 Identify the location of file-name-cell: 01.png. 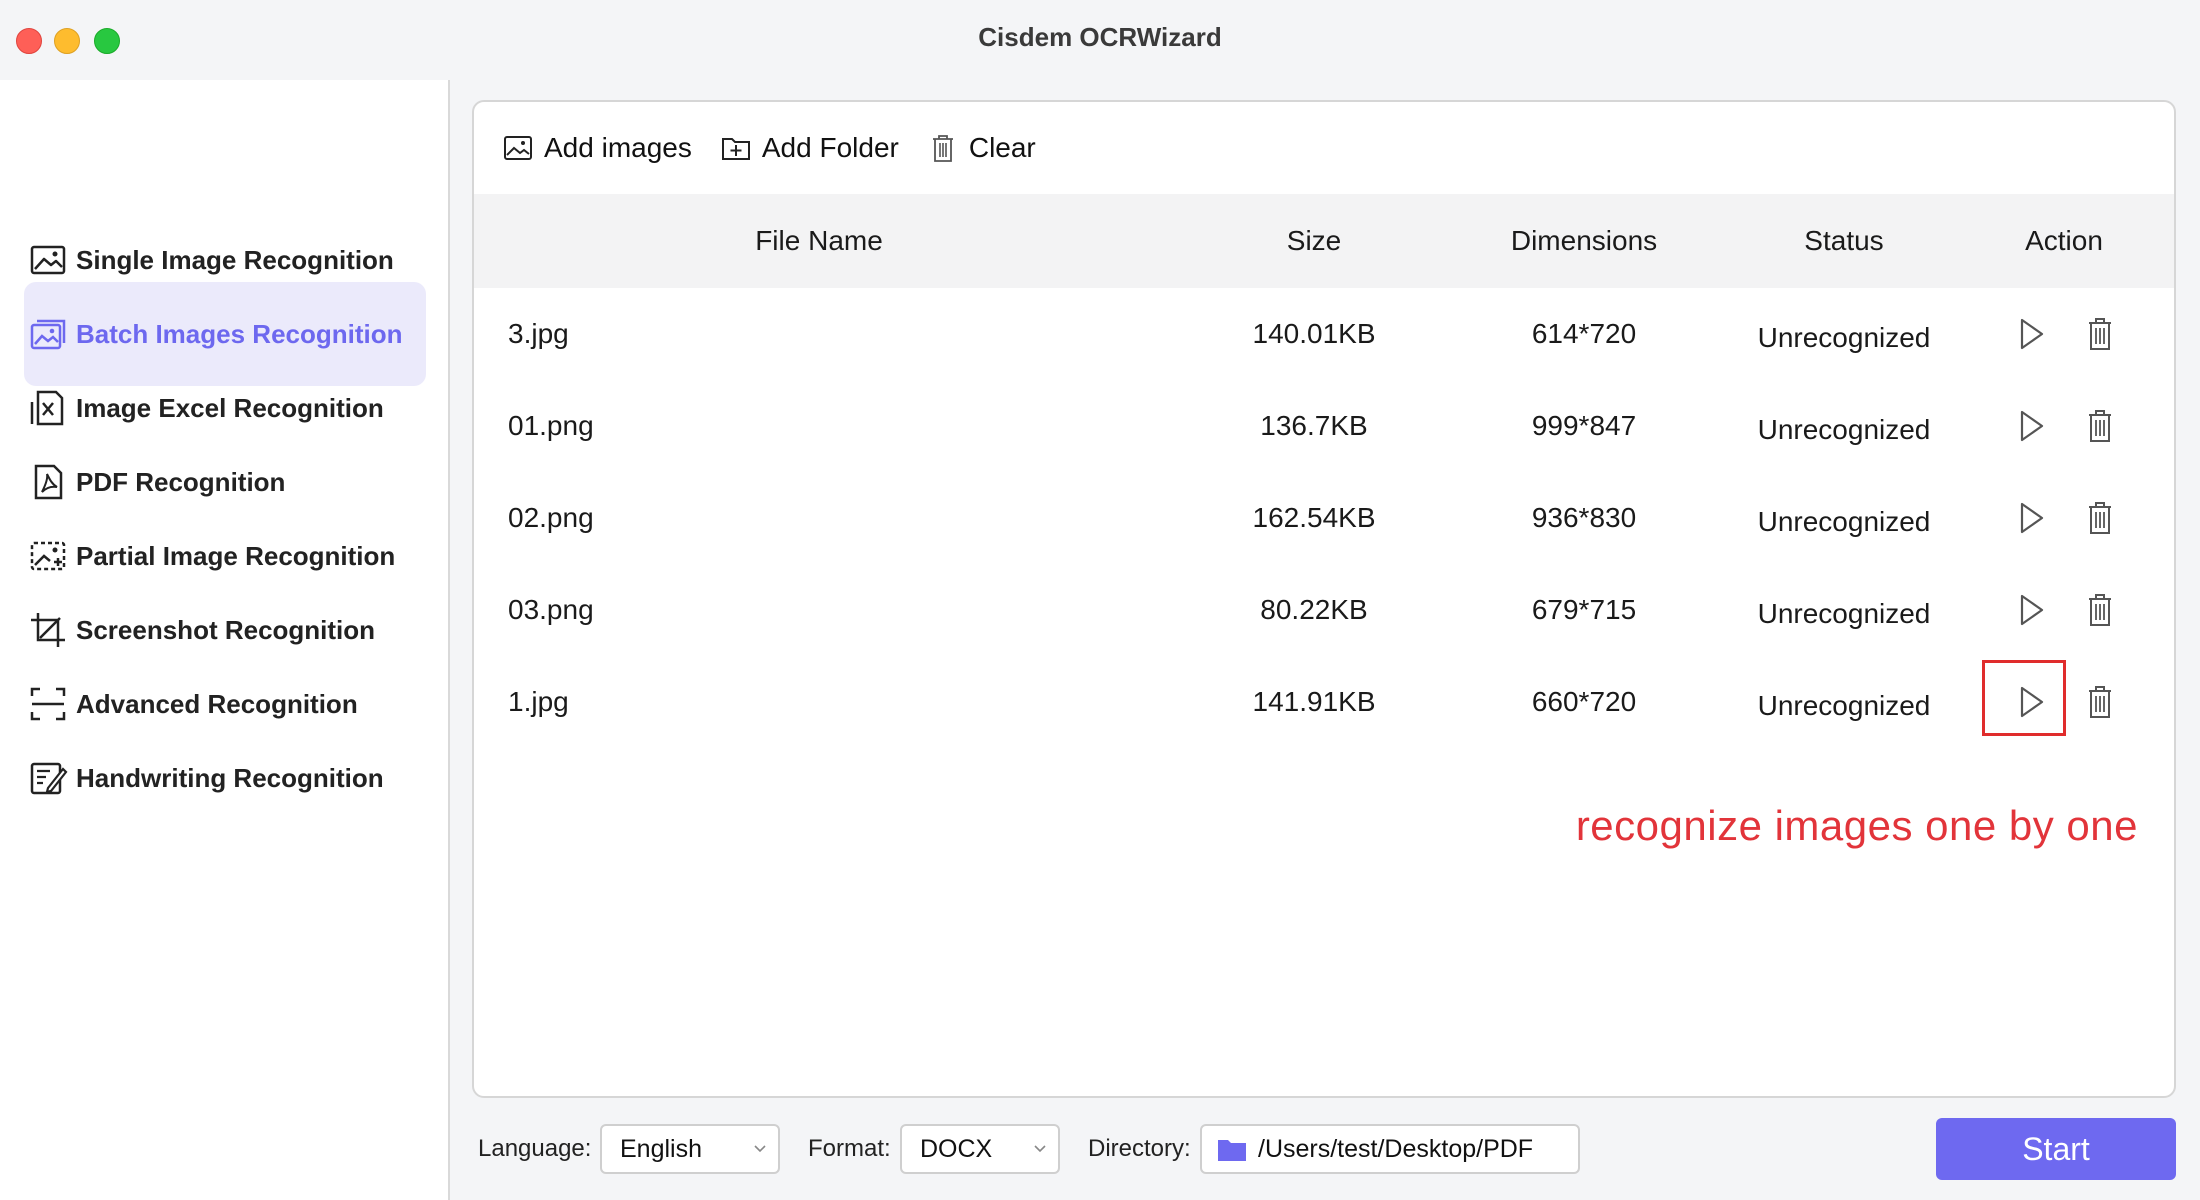
(551, 425).